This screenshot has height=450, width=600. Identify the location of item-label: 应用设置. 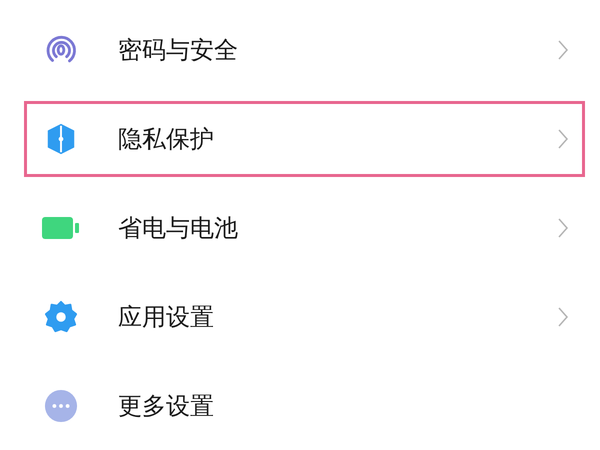
(166, 317).